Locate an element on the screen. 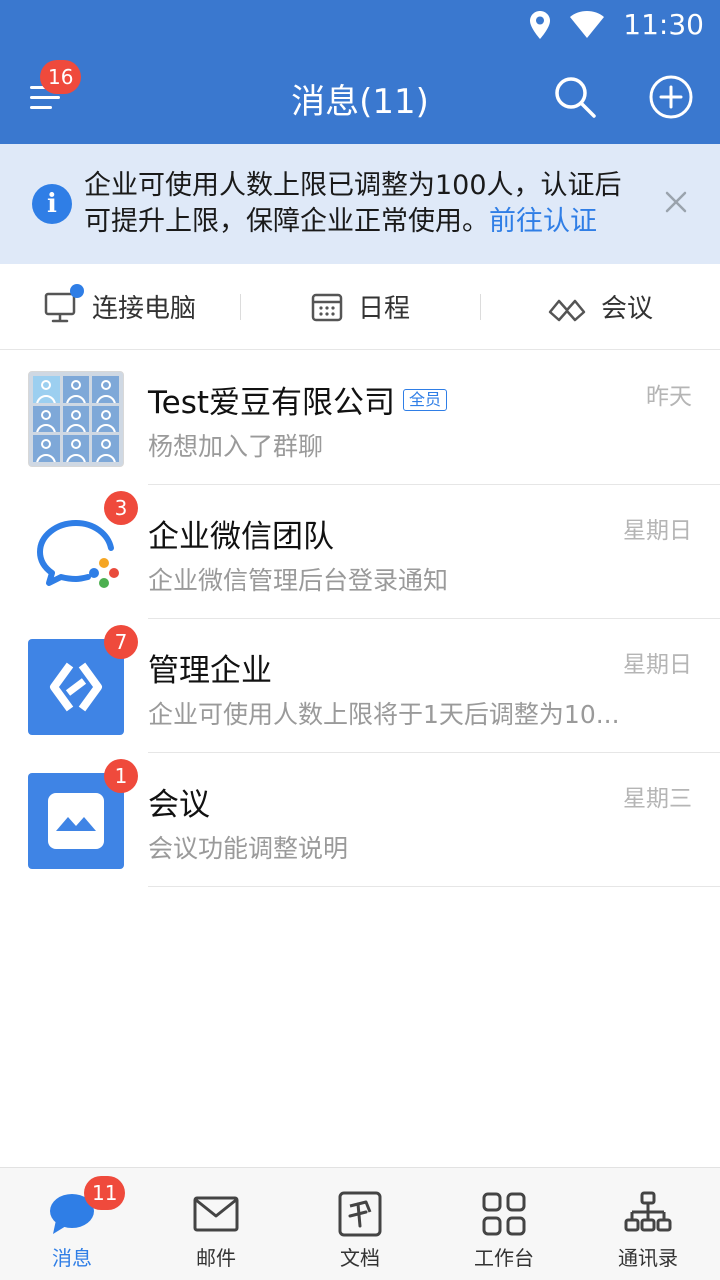 This screenshot has height=1280, width=720. quick-label: 日程 is located at coordinates (383, 309).